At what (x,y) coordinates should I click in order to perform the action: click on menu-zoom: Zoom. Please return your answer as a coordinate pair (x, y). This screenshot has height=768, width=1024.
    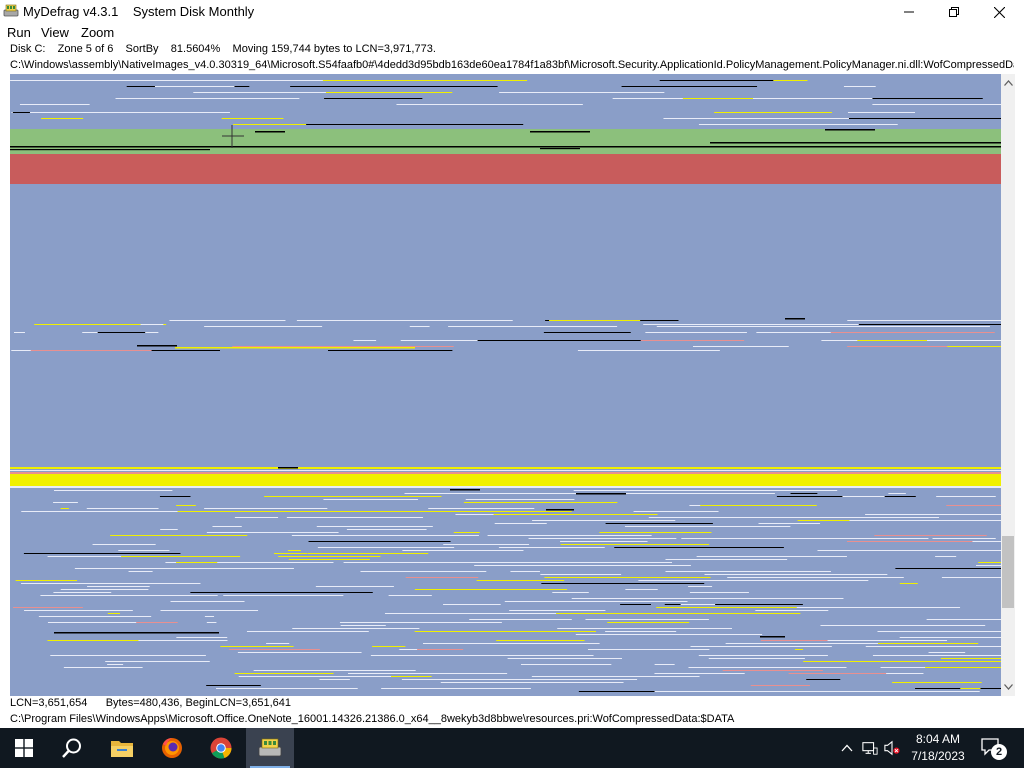
    Looking at the image, I should click on (97, 32).